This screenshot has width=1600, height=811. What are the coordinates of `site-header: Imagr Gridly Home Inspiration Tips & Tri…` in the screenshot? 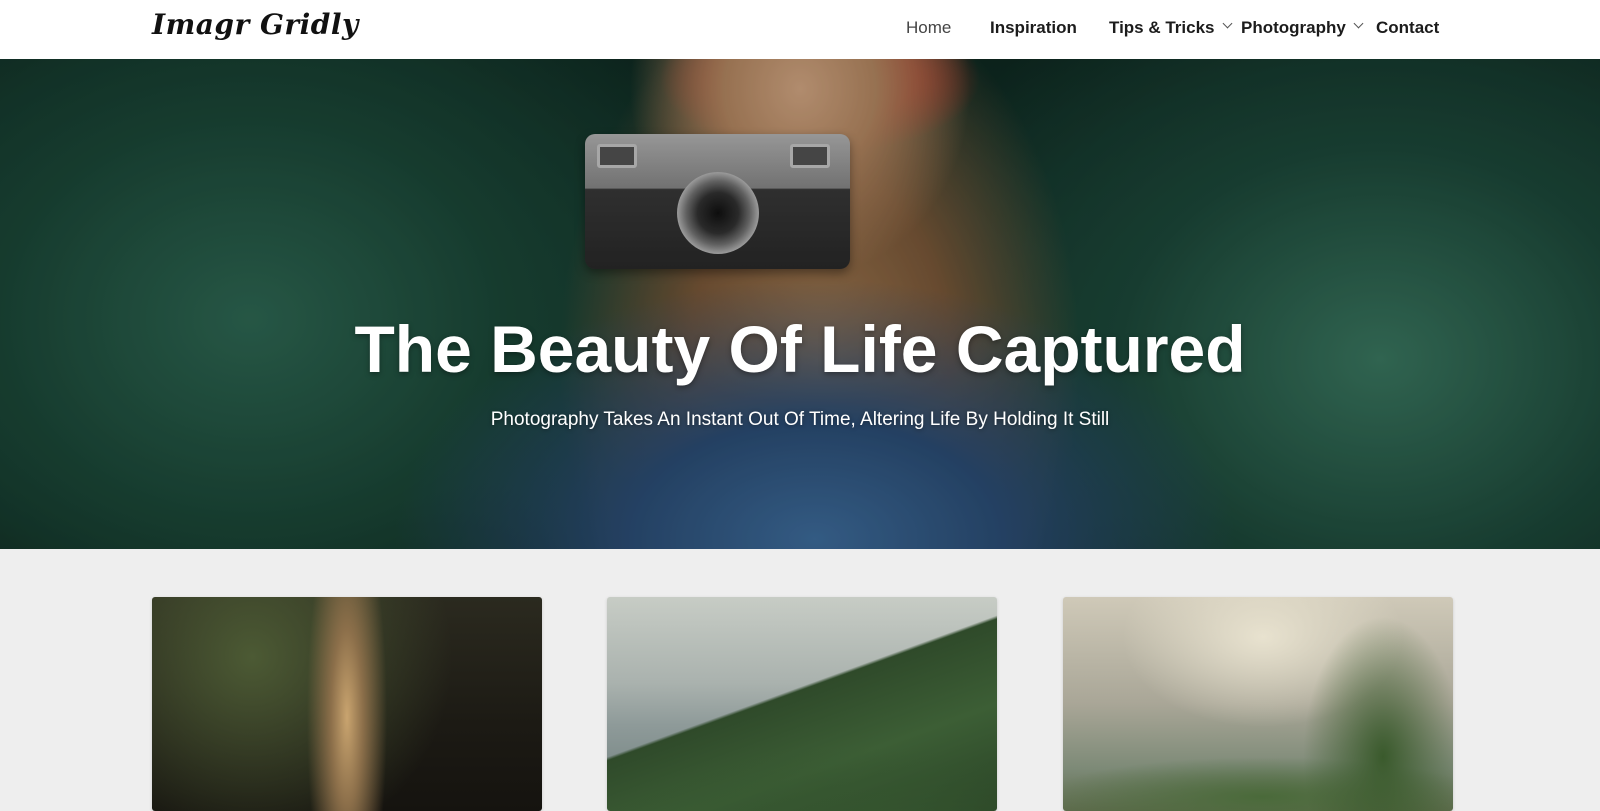 It's located at (800, 29).